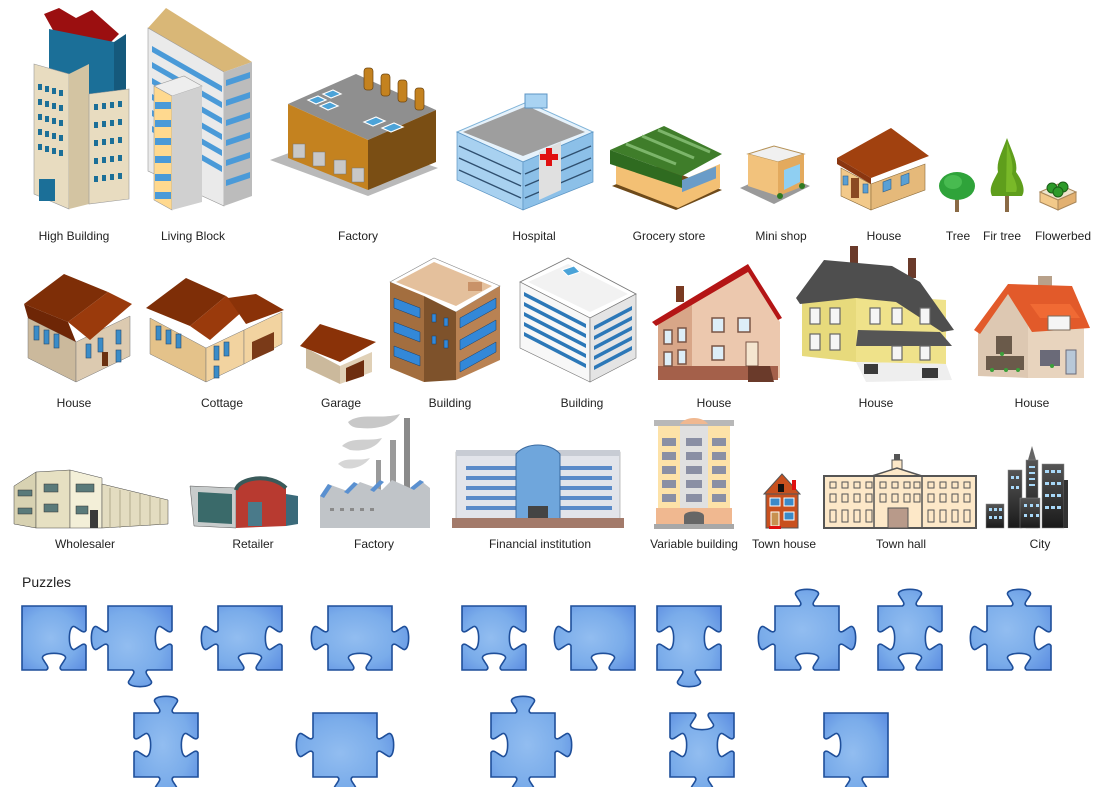 Image resolution: width=1114 pixels, height=787 pixels. I want to click on house-2-shape, so click(79, 329).